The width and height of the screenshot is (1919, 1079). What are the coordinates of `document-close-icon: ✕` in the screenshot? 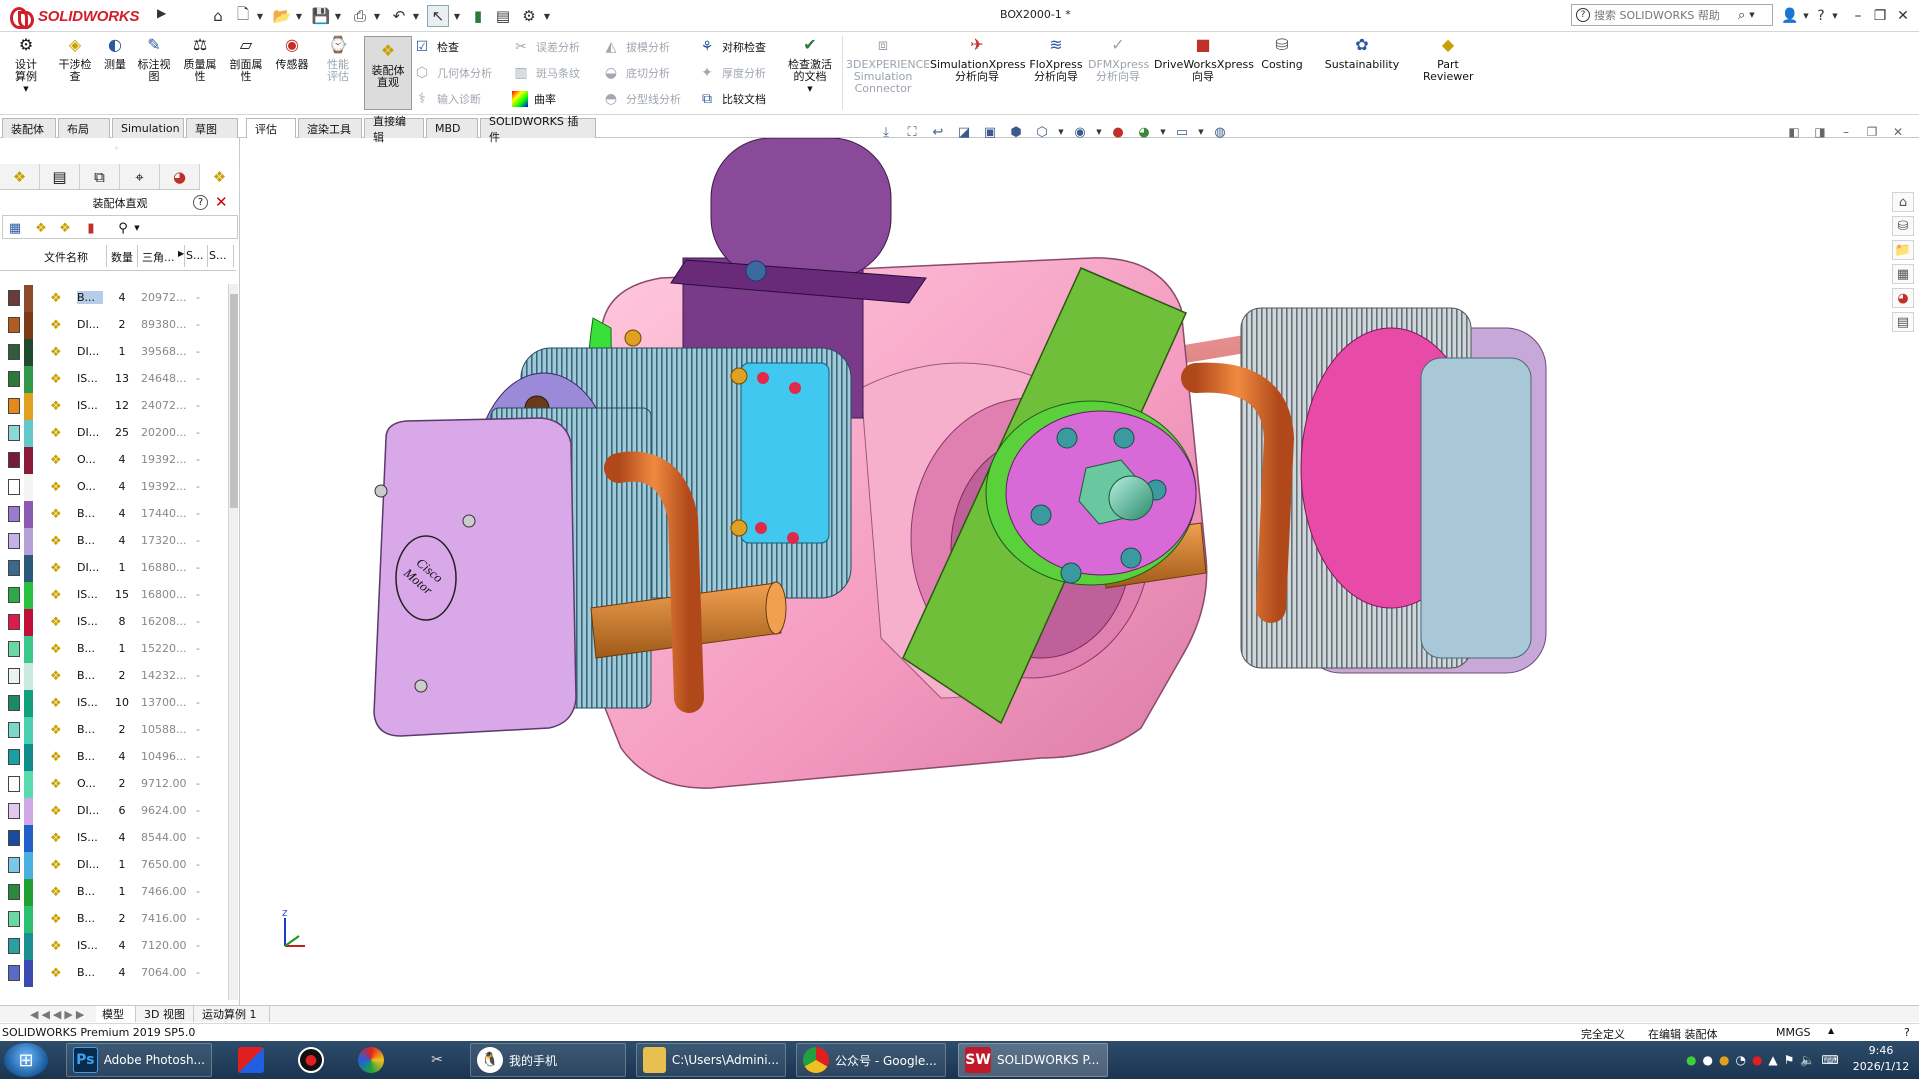 It's located at (1898, 132).